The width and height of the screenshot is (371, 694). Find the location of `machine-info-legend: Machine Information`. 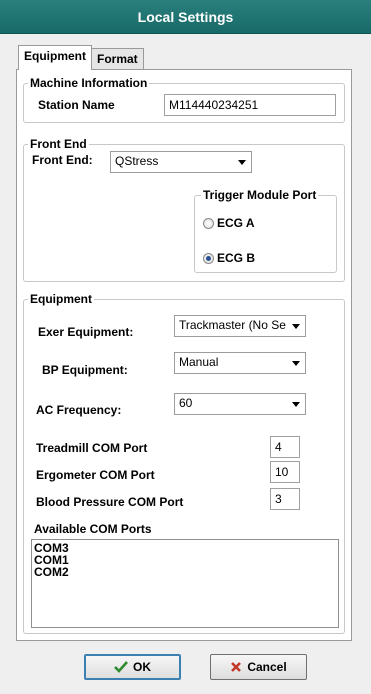

machine-info-legend: Machine Information is located at coordinates (89, 83).